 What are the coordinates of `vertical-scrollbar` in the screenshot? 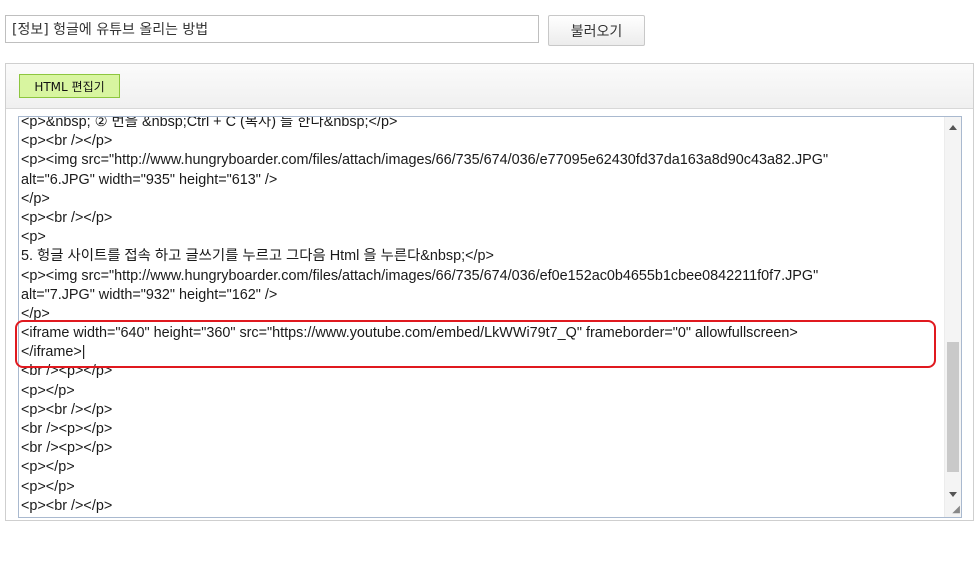 It's located at (952, 317).